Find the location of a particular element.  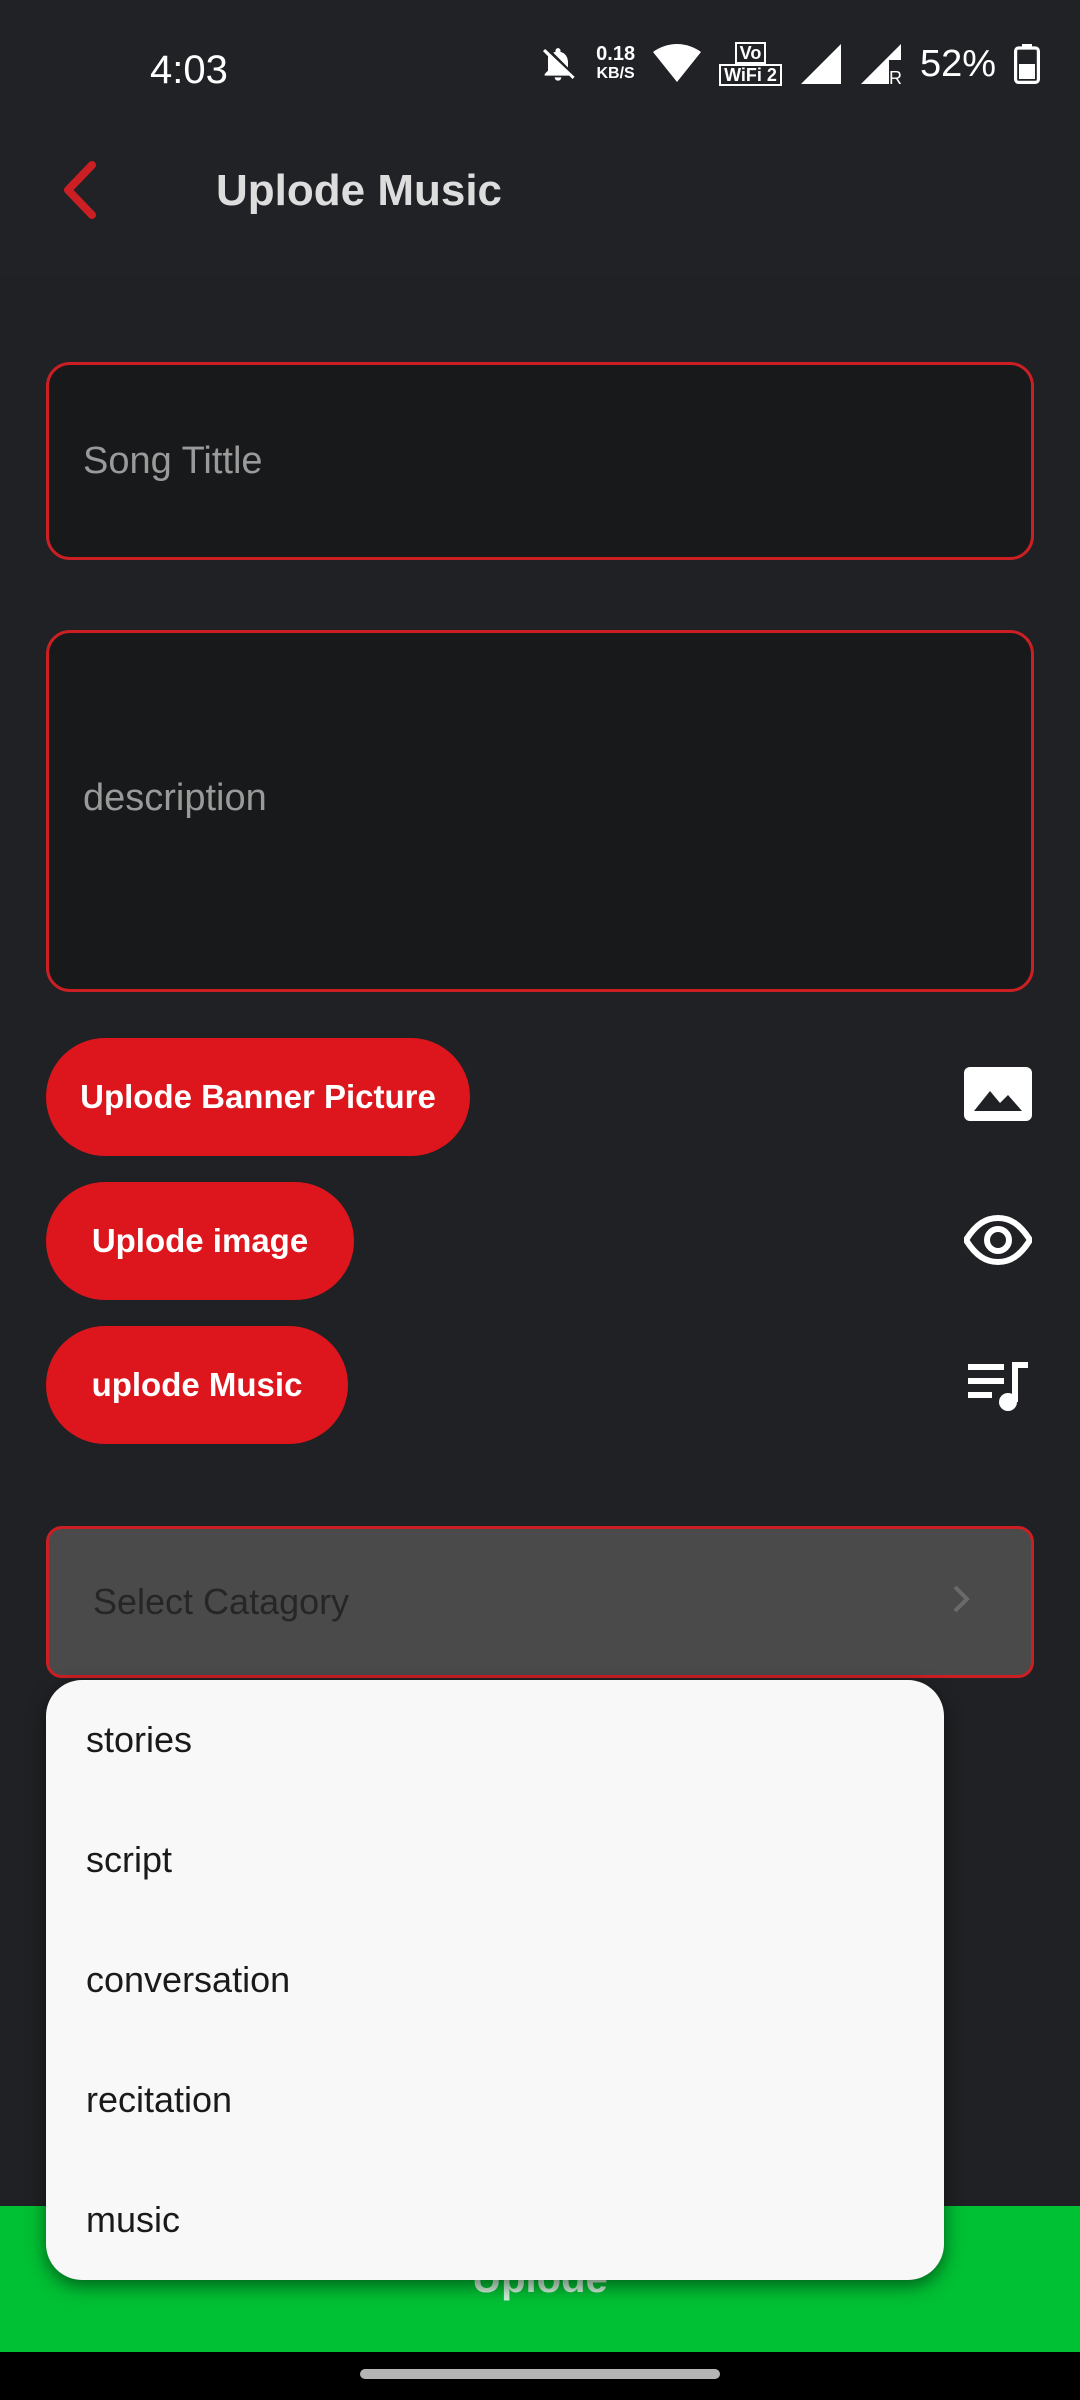

description-field is located at coordinates (540, 811).